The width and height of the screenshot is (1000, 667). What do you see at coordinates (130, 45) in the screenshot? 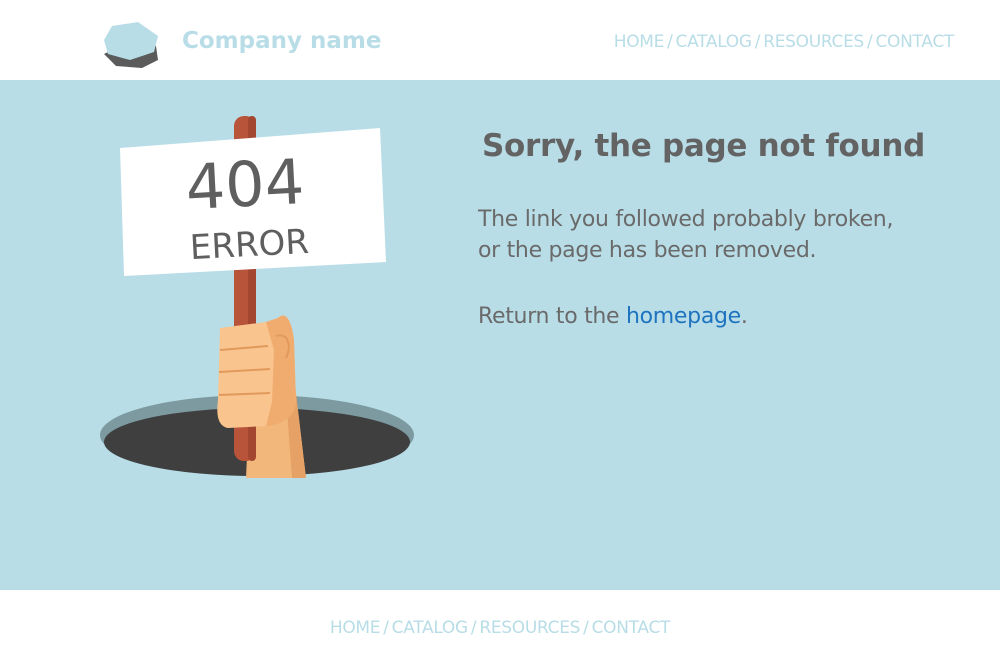
I see `hexagon-logo-icon` at bounding box center [130, 45].